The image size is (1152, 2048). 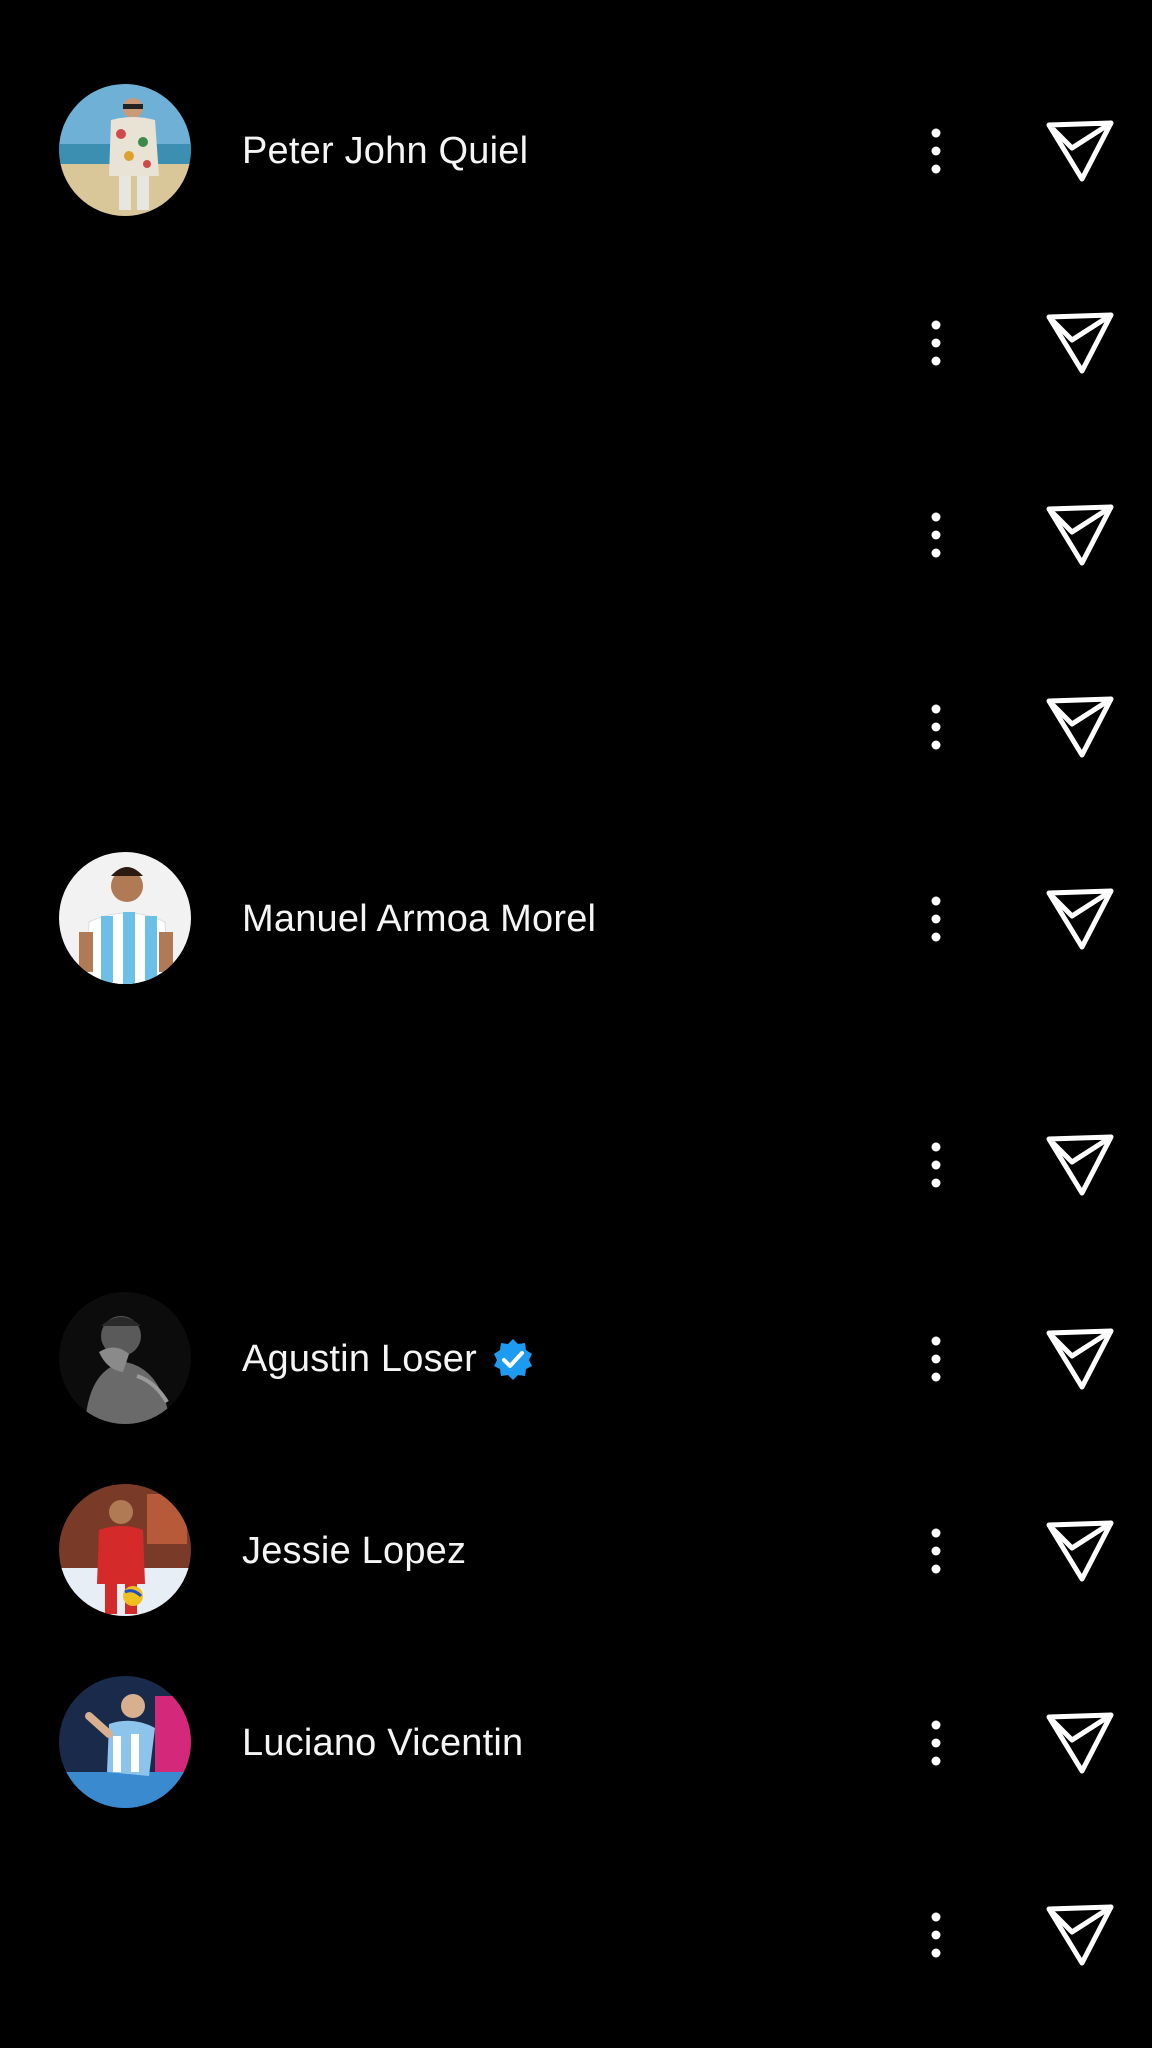 I want to click on name-container: Manuel Armoa Morel, so click(x=419, y=919).